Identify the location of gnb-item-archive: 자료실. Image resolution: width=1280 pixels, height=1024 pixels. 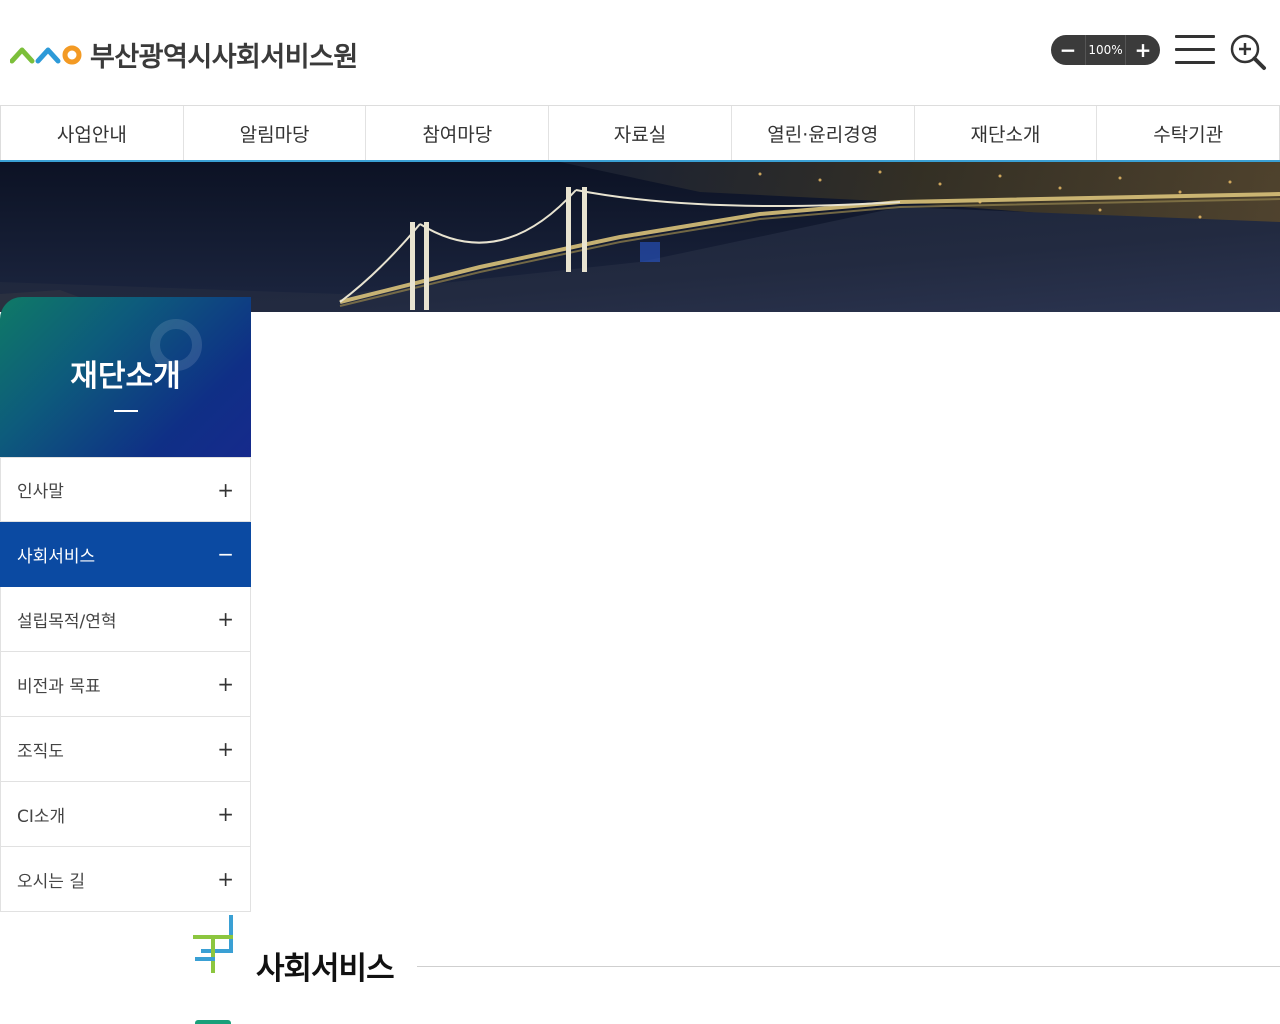
(639, 133).